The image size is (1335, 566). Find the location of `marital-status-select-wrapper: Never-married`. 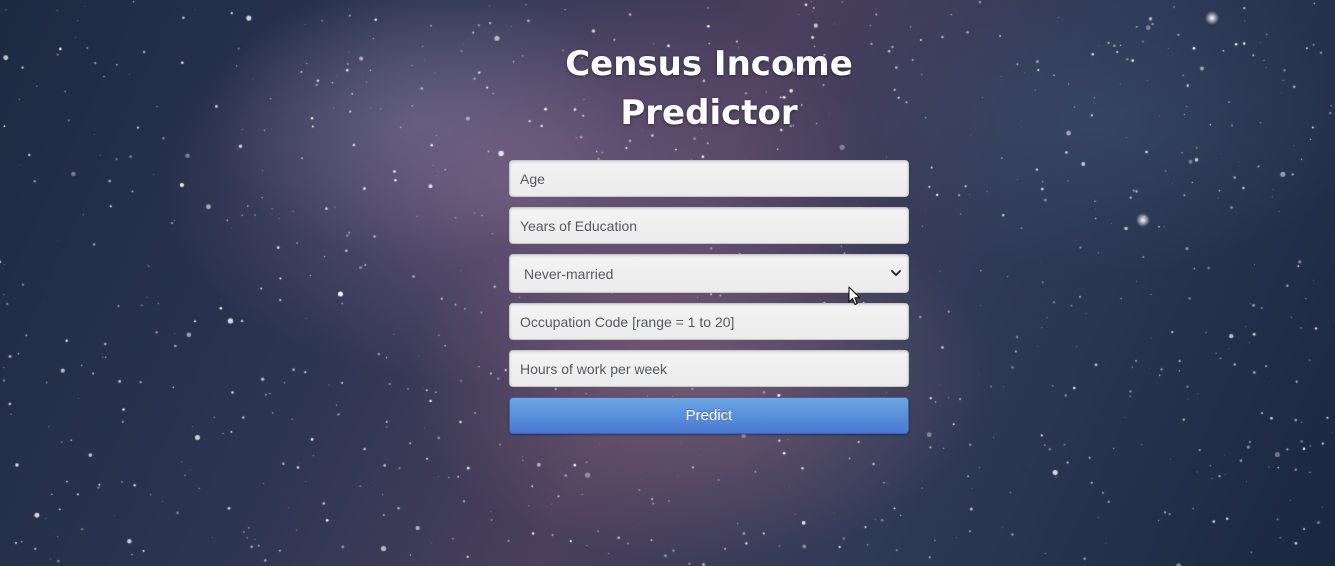

marital-status-select-wrapper: Never-married is located at coordinates (709, 273).